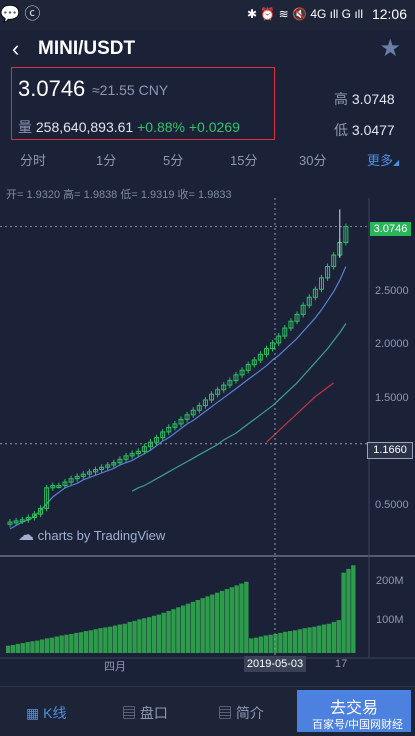  Describe the element at coordinates (392, 505) in the screenshot. I see `price-axis-label: 0.5000` at that location.